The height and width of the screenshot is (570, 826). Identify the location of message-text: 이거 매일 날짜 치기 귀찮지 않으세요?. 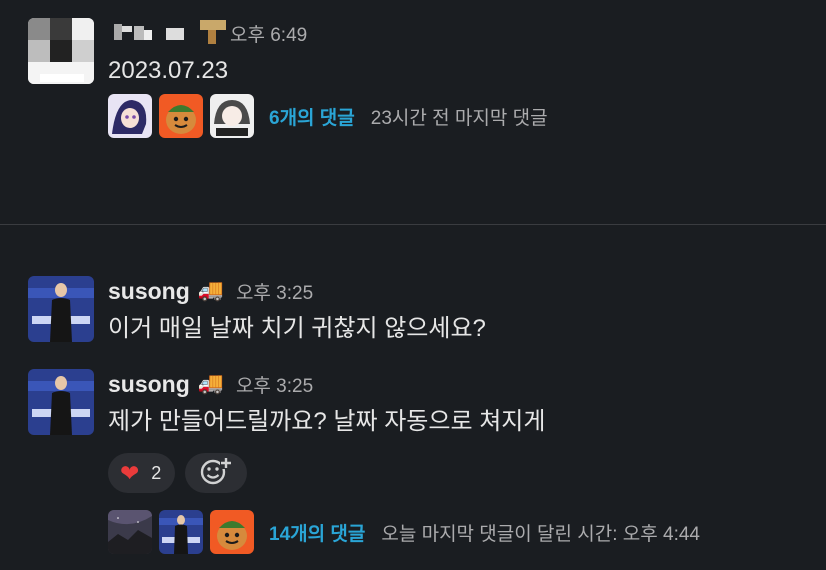
(297, 328).